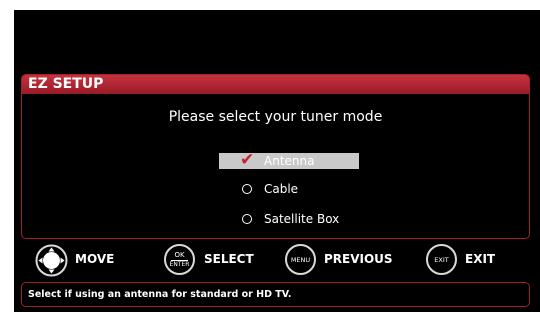 Image resolution: width=540 pixels, height=312 pixels. Describe the element at coordinates (275, 117) in the screenshot. I see `tuner-mode-prompt: Please select your tuner mode` at that location.